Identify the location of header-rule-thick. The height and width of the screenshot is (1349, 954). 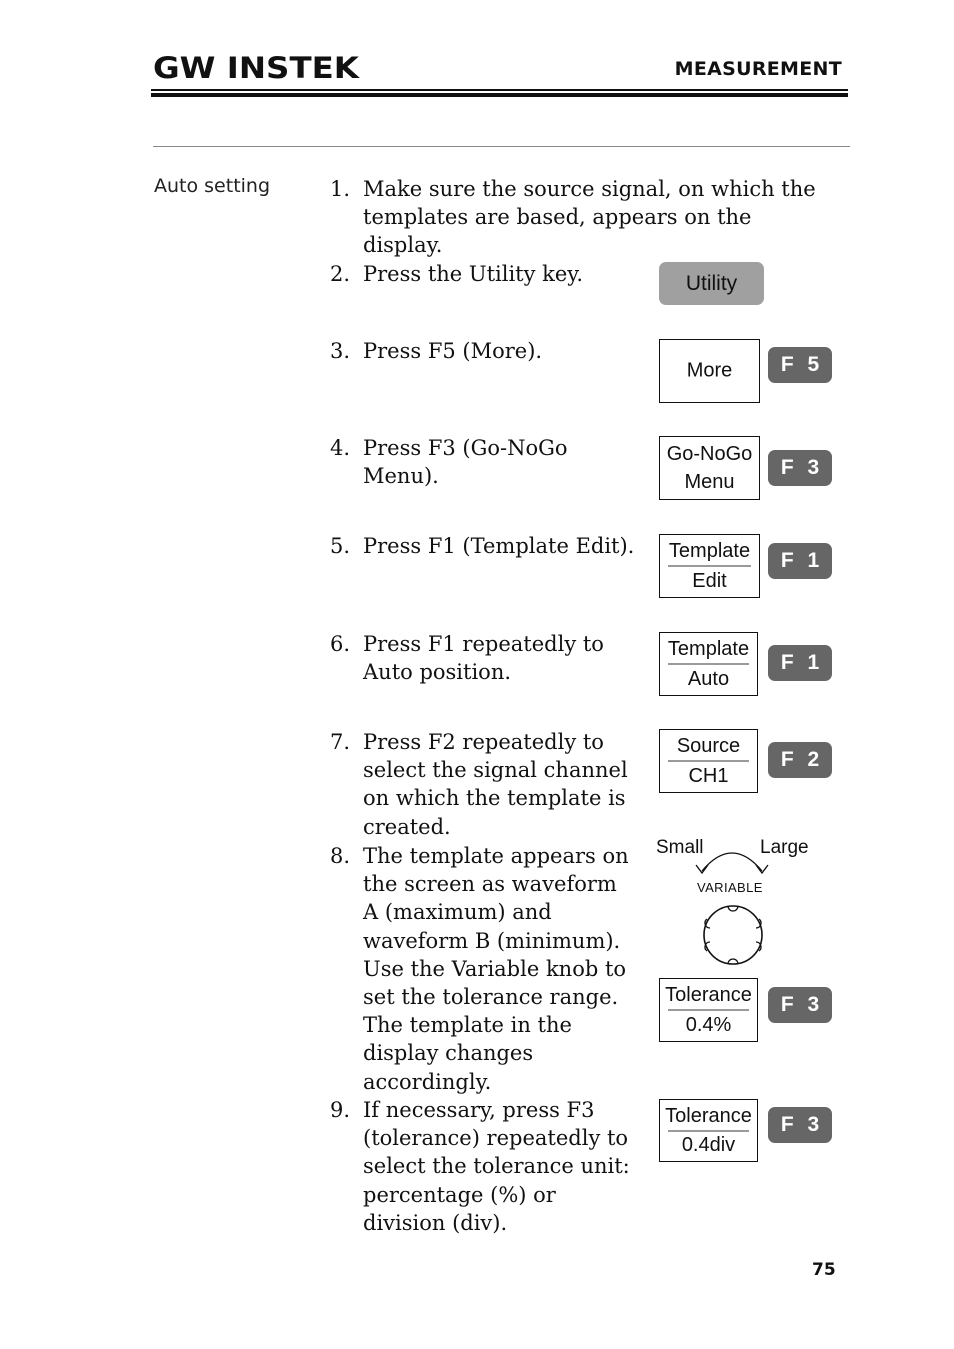
(499, 95).